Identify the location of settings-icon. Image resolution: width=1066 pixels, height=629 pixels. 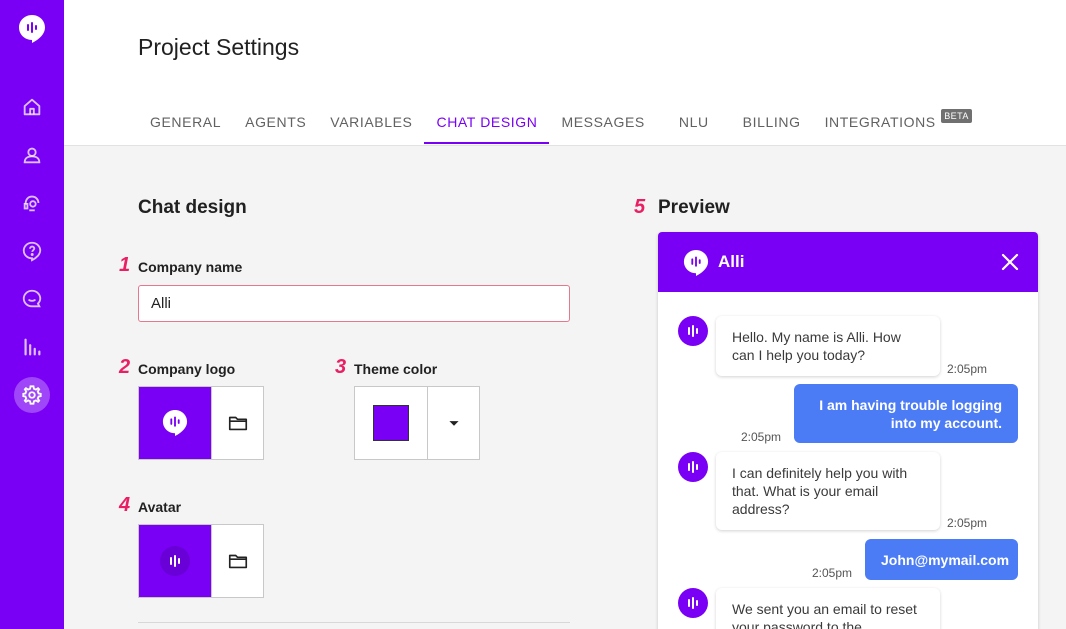
(32, 395).